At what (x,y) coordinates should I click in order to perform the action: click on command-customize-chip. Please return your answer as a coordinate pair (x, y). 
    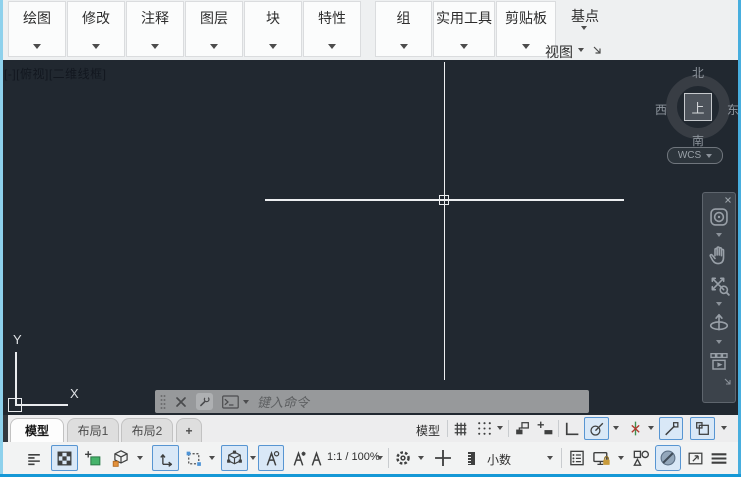
    Looking at the image, I should click on (204, 401).